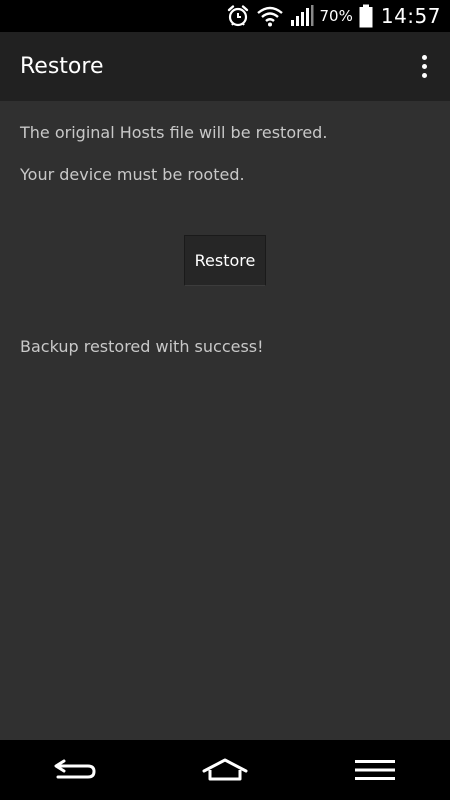 This screenshot has width=450, height=800. Describe the element at coordinates (410, 16) in the screenshot. I see `clock: 14:57` at that location.